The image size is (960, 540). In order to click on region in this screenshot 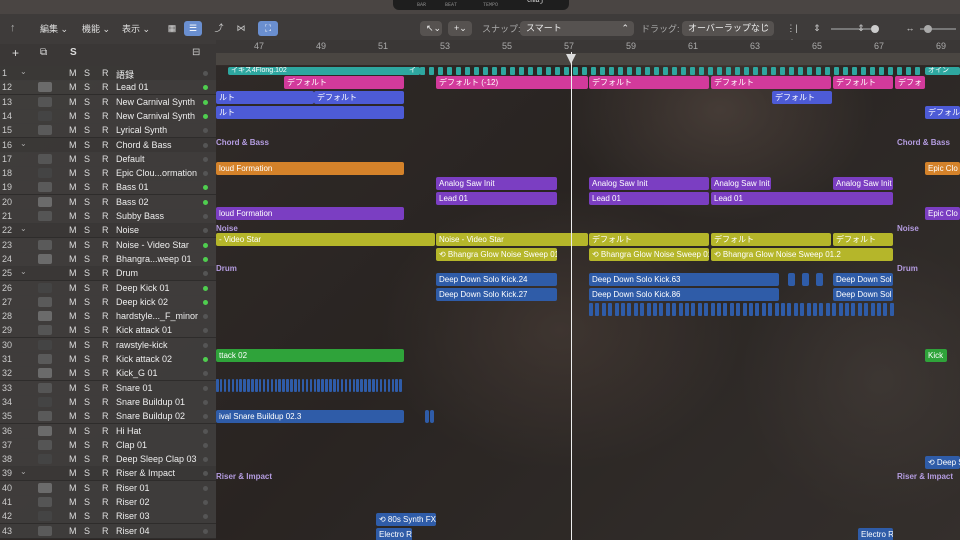, I will do `click(819, 279)`.